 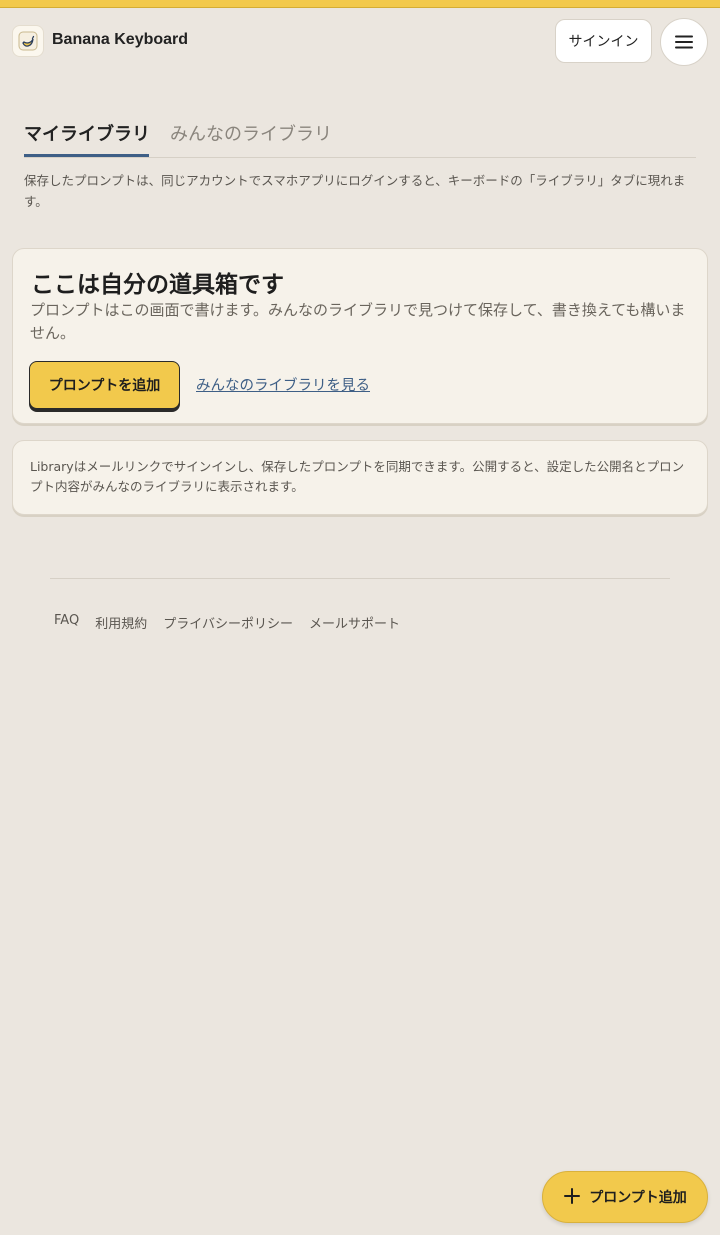 What do you see at coordinates (157, 284) in the screenshot?
I see `card-title: ここは自分の道具箱です` at bounding box center [157, 284].